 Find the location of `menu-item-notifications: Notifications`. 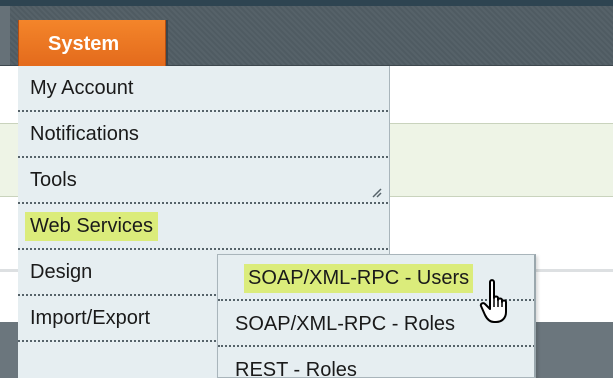

menu-item-notifications: Notifications is located at coordinates (203, 135).